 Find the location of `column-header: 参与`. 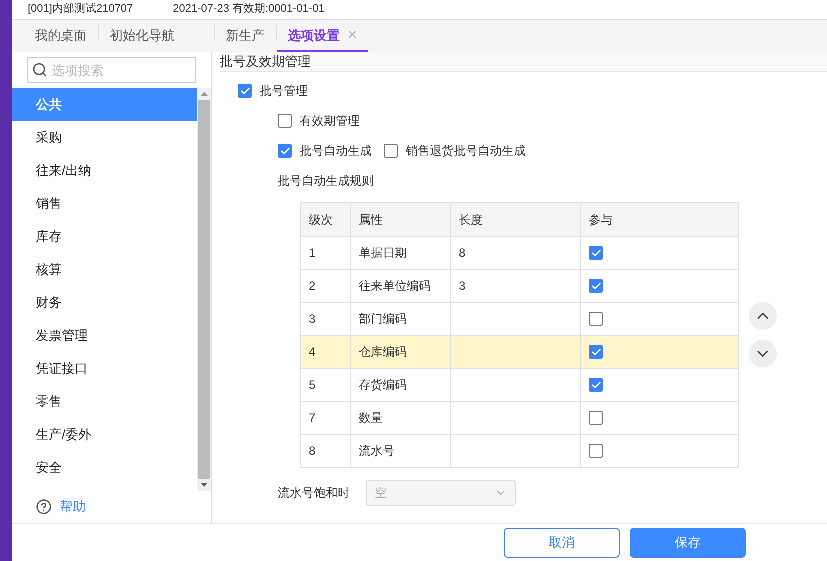

column-header: 参与 is located at coordinates (659, 219).